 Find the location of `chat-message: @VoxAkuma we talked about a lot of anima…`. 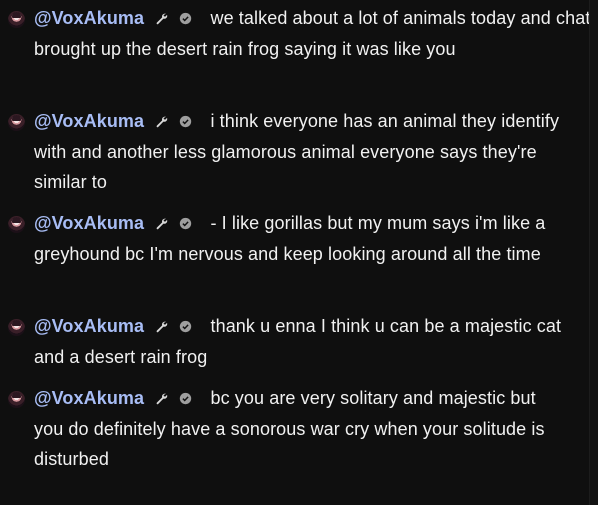

chat-message: @VoxAkuma we talked about a lot of anima… is located at coordinates (297, 33).